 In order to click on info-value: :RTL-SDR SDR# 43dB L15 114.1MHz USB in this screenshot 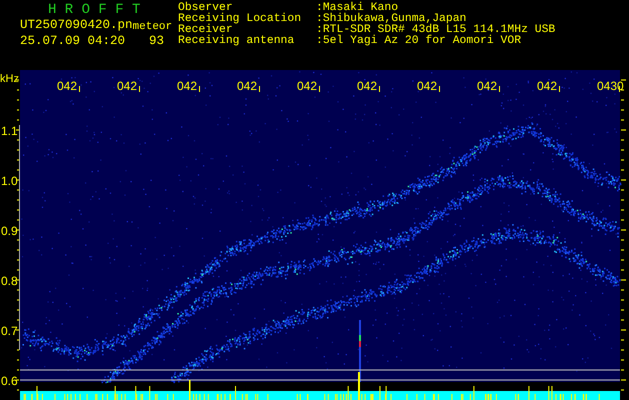, I will do `click(436, 30)`.